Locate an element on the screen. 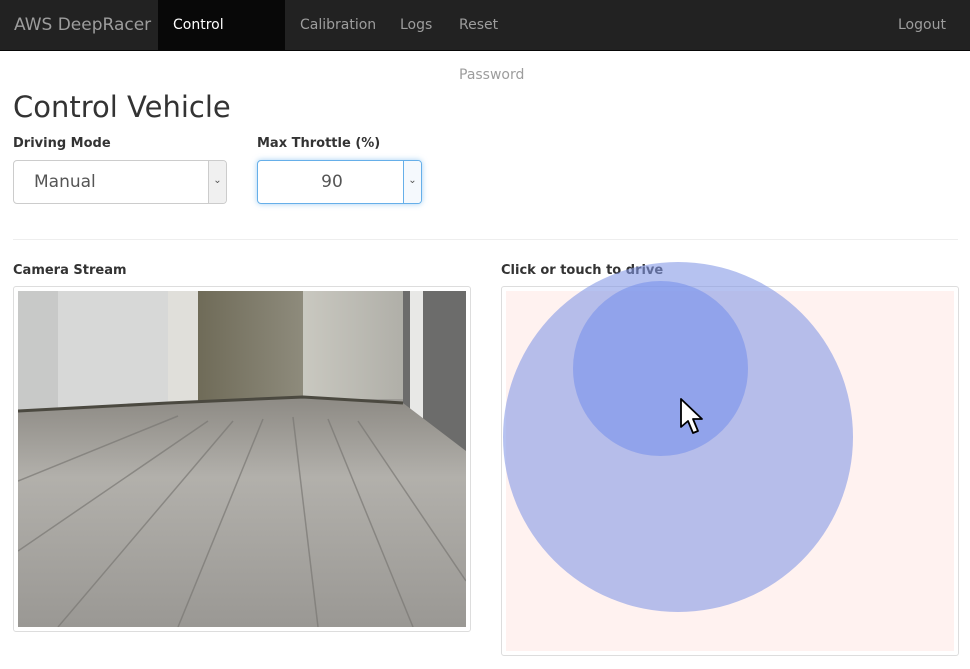  section-divider is located at coordinates (485, 239).